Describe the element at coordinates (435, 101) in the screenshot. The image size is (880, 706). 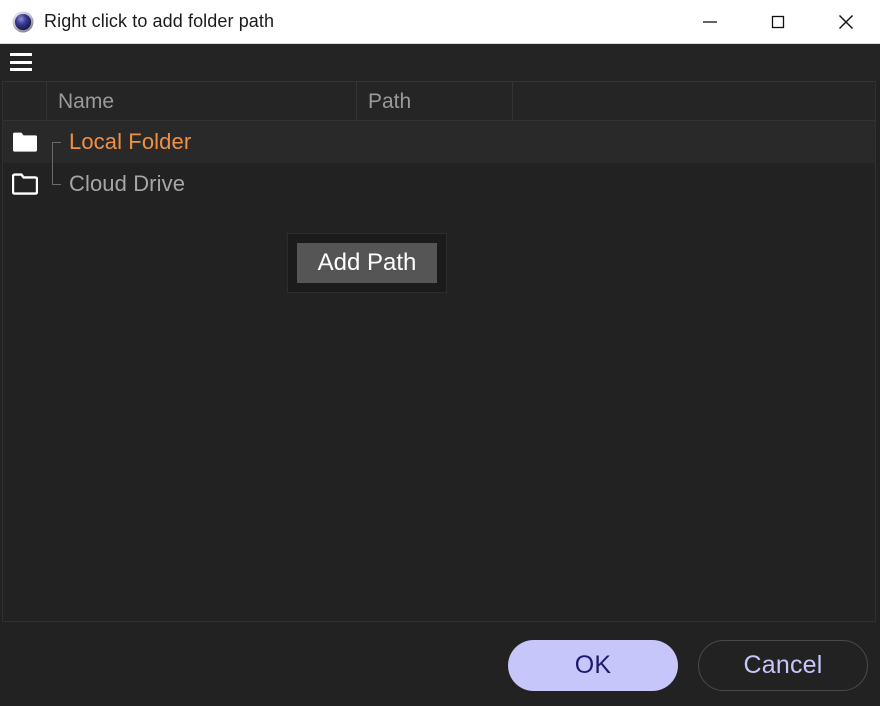
I see `column-header-path: Path` at that location.